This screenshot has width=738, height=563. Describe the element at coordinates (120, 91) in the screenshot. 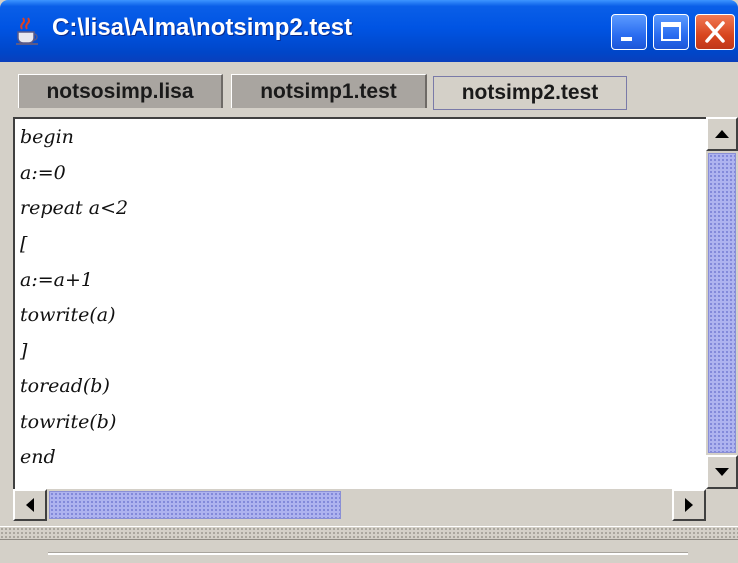

I see `tab-notsosimp-lisa: notsosimp.lisa` at that location.